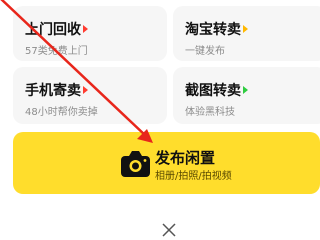 The image size is (320, 240). Describe the element at coordinates (210, 112) in the screenshot. I see `card-screenshot-resell-subtitle: 体验黑科技` at that location.